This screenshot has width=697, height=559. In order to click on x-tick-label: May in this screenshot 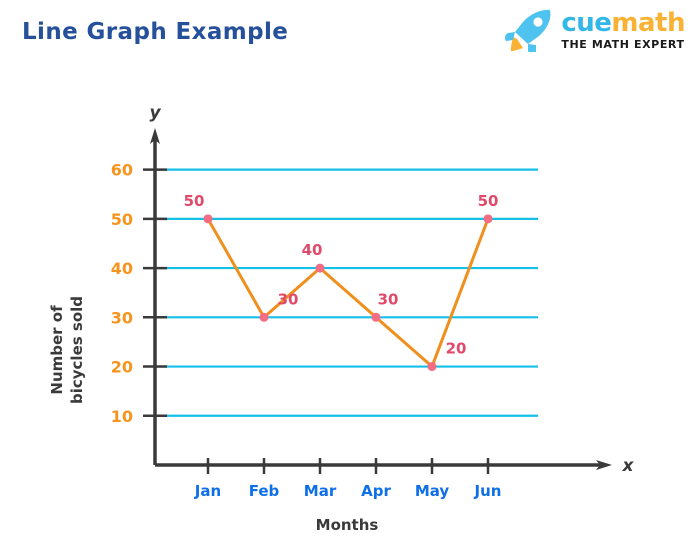, I will do `click(432, 491)`.